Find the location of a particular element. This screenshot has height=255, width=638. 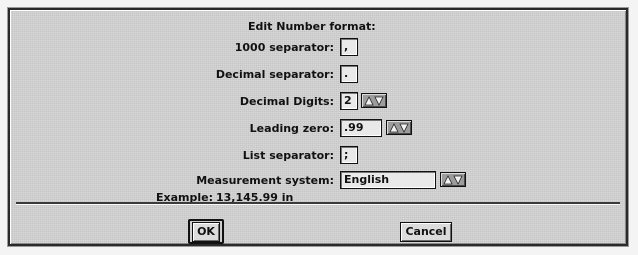

decimal-digits-field: 2 is located at coordinates (349, 101).